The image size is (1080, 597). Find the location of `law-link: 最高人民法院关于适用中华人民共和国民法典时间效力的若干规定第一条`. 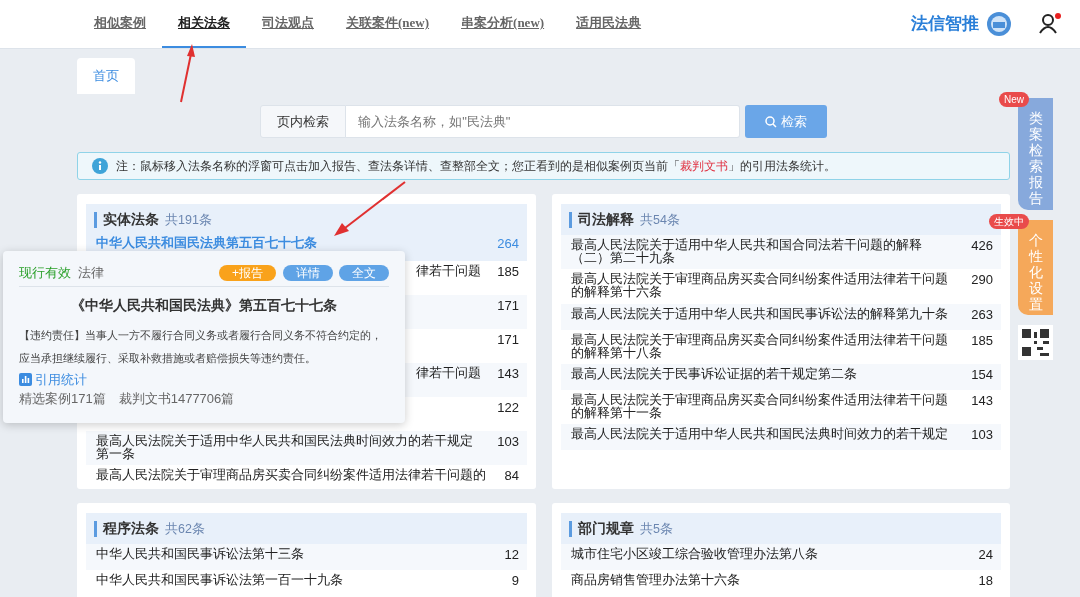

law-link: 最高人民法院关于适用中华人民共和国民法典时间效力的若干规定第一条 is located at coordinates (290, 448).